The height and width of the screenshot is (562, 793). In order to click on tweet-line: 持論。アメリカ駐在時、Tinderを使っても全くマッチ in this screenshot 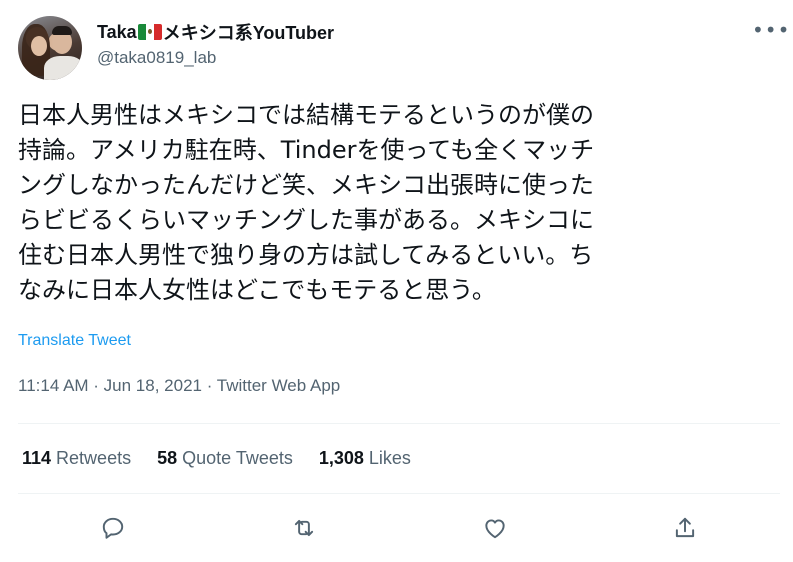, I will do `click(306, 150)`.